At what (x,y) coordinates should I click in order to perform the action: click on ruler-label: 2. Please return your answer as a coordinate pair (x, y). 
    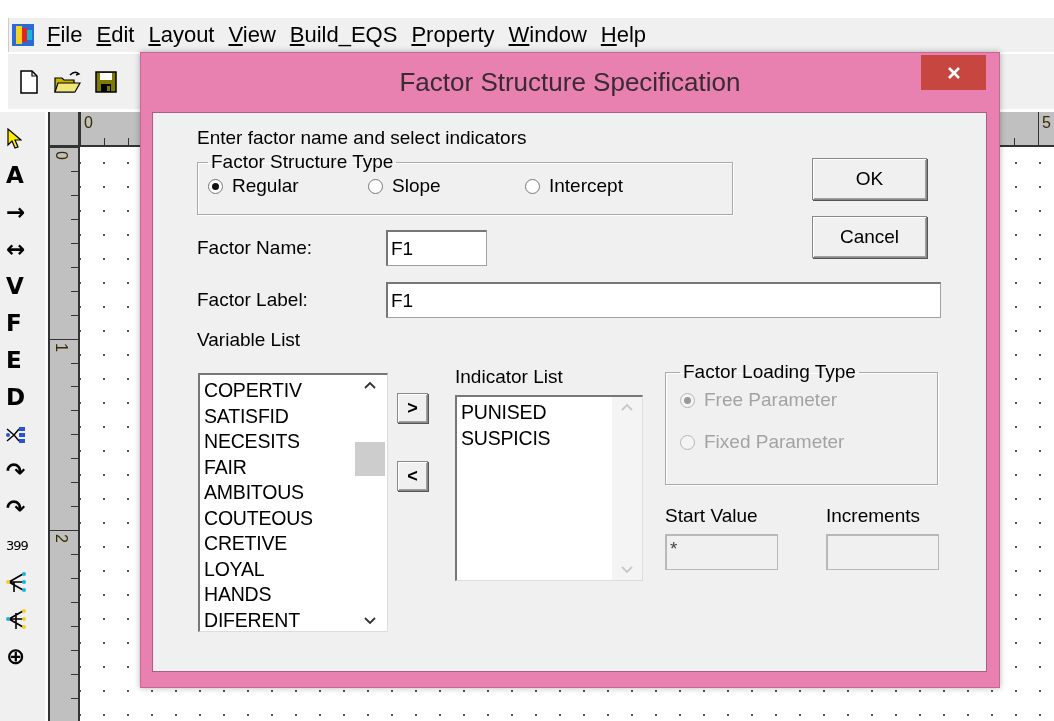
    Looking at the image, I should click on (61, 539).